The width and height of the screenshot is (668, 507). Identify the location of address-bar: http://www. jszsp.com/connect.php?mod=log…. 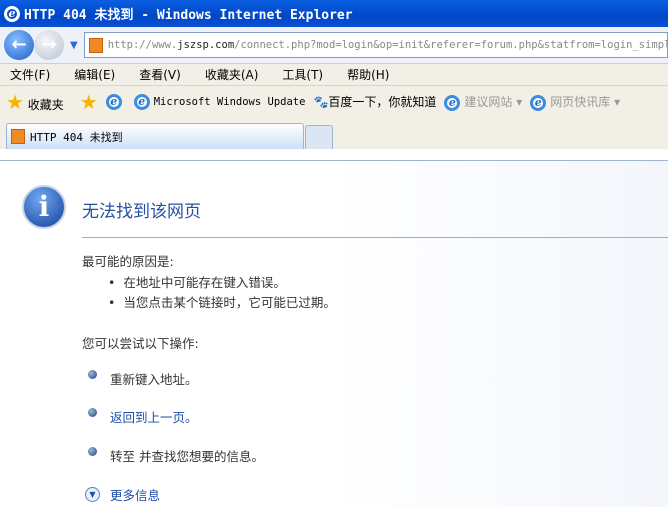
(375, 45).